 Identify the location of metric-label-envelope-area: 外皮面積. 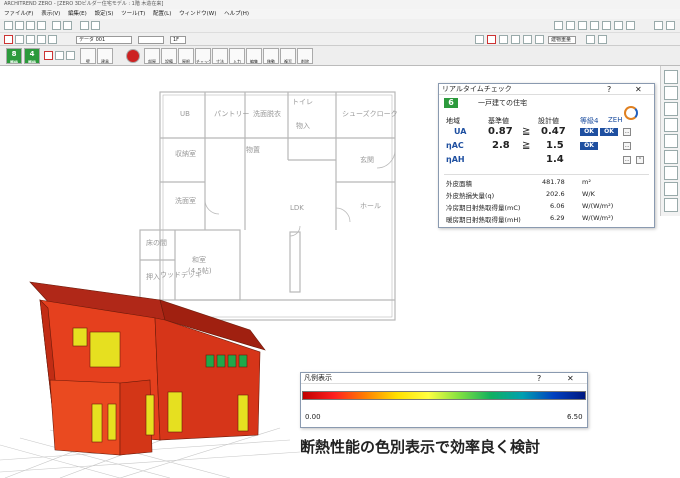
(459, 184).